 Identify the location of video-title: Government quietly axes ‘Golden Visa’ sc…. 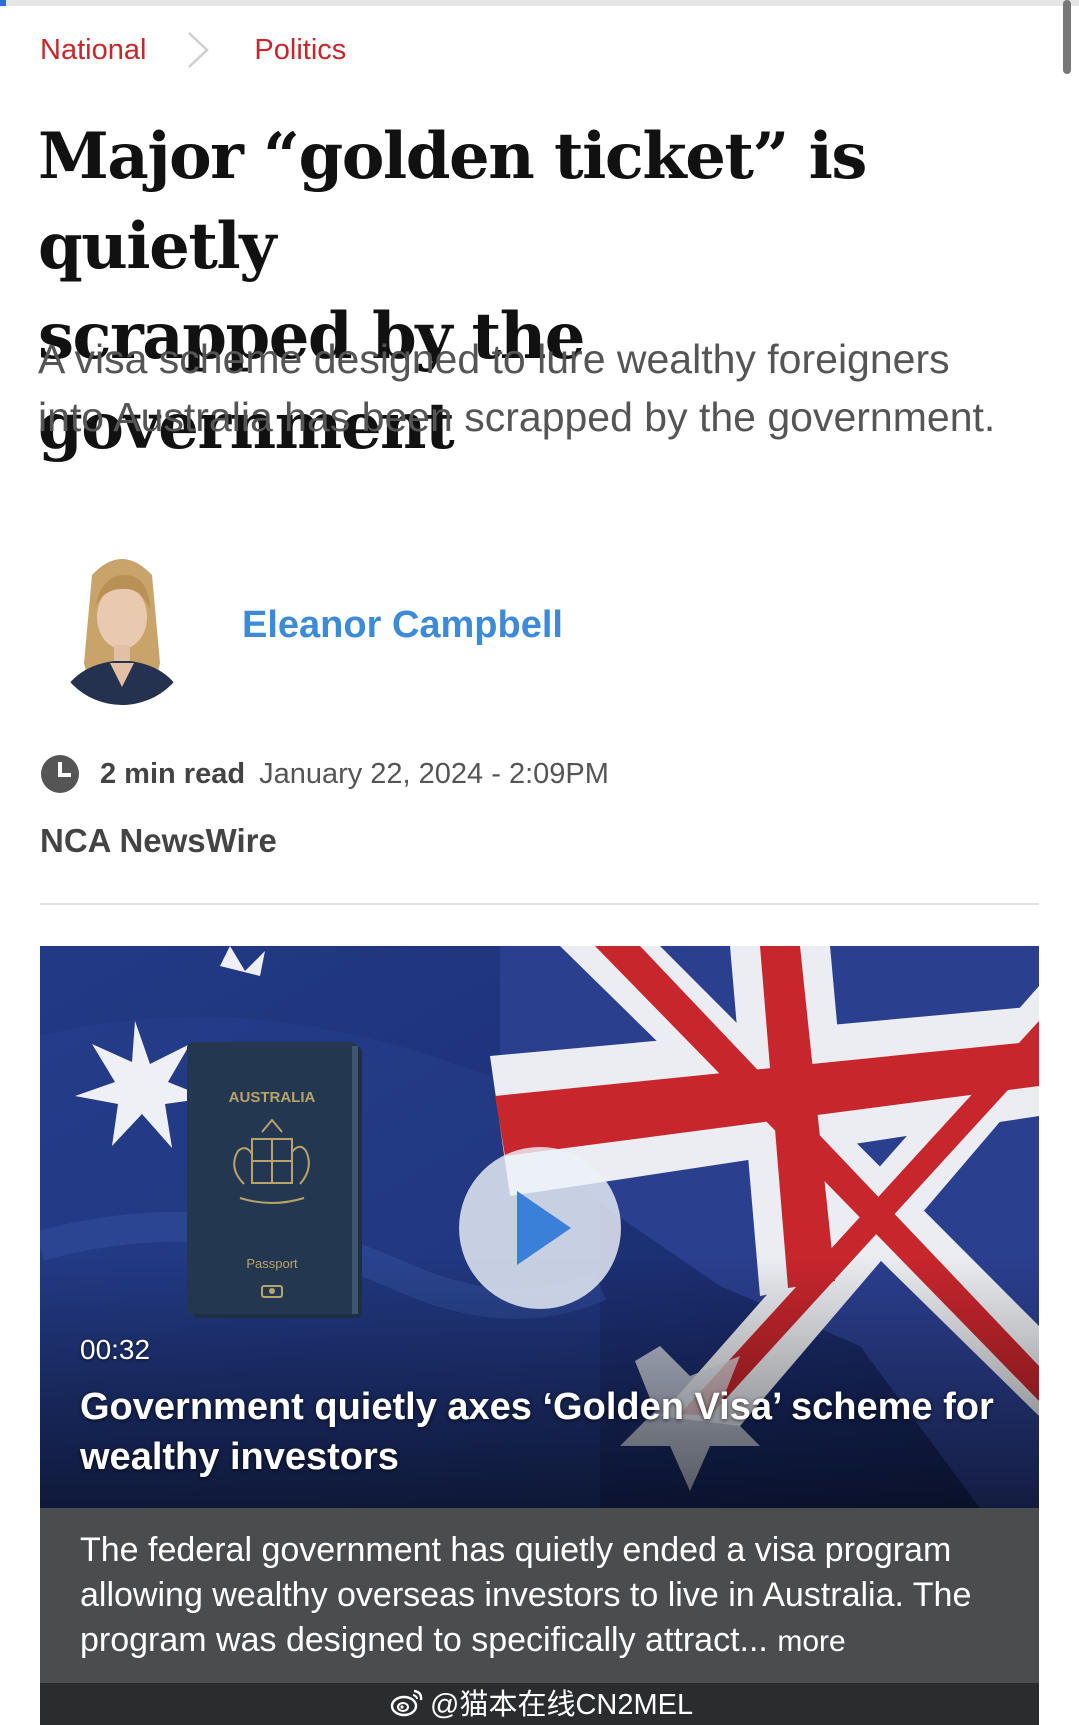
(545, 1432).